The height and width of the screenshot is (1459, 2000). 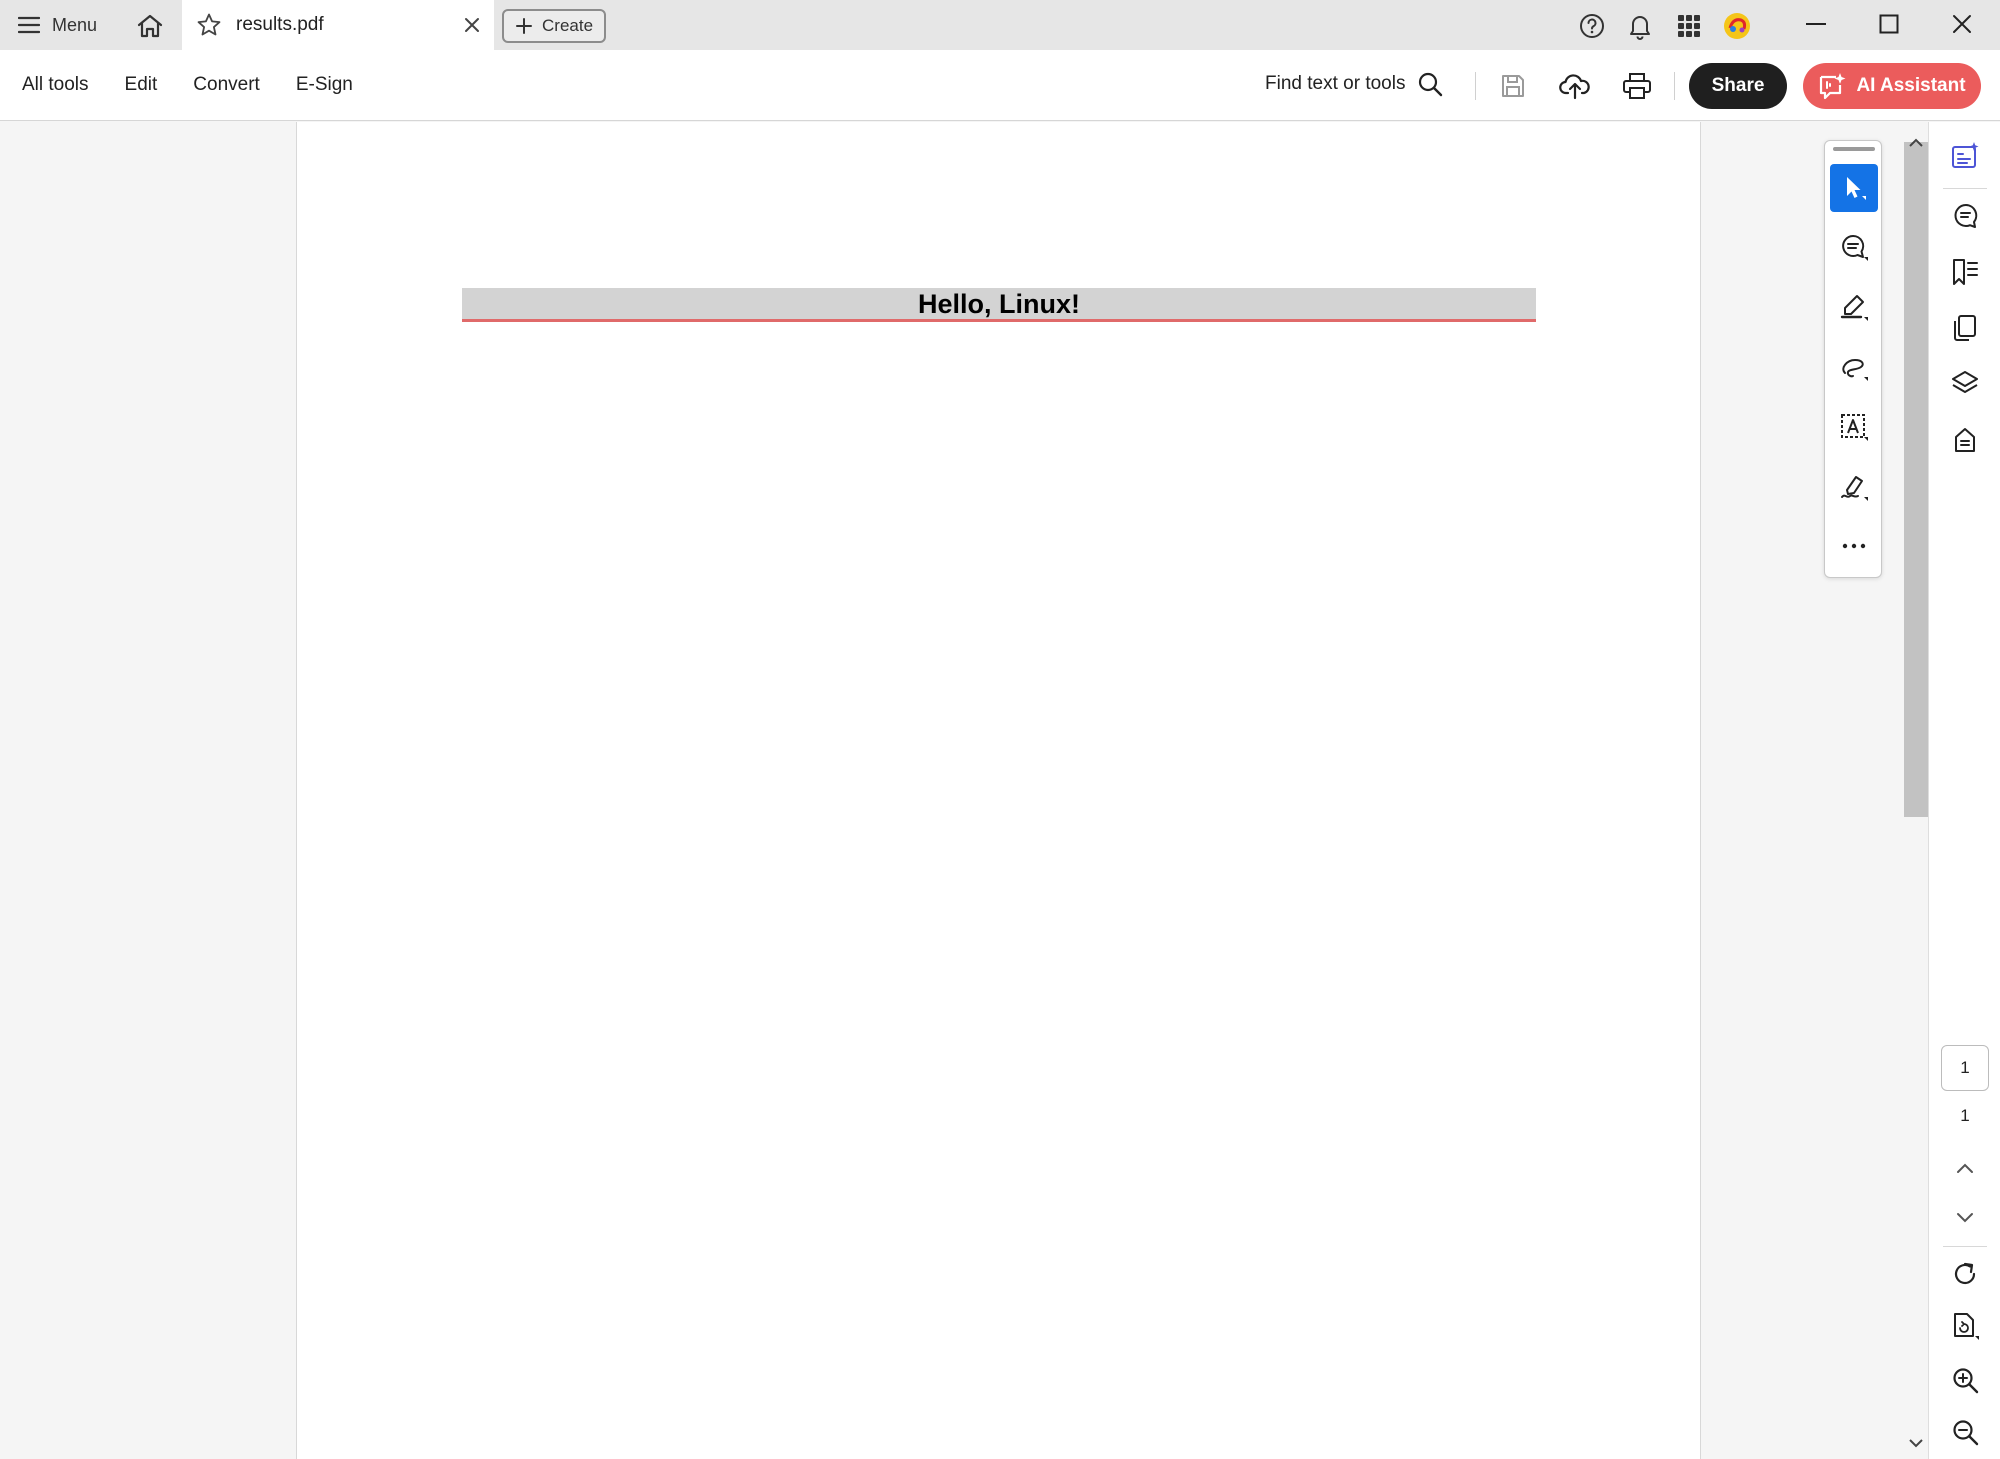 I want to click on ai-assistant-button: AI Assistant, so click(x=1892, y=86).